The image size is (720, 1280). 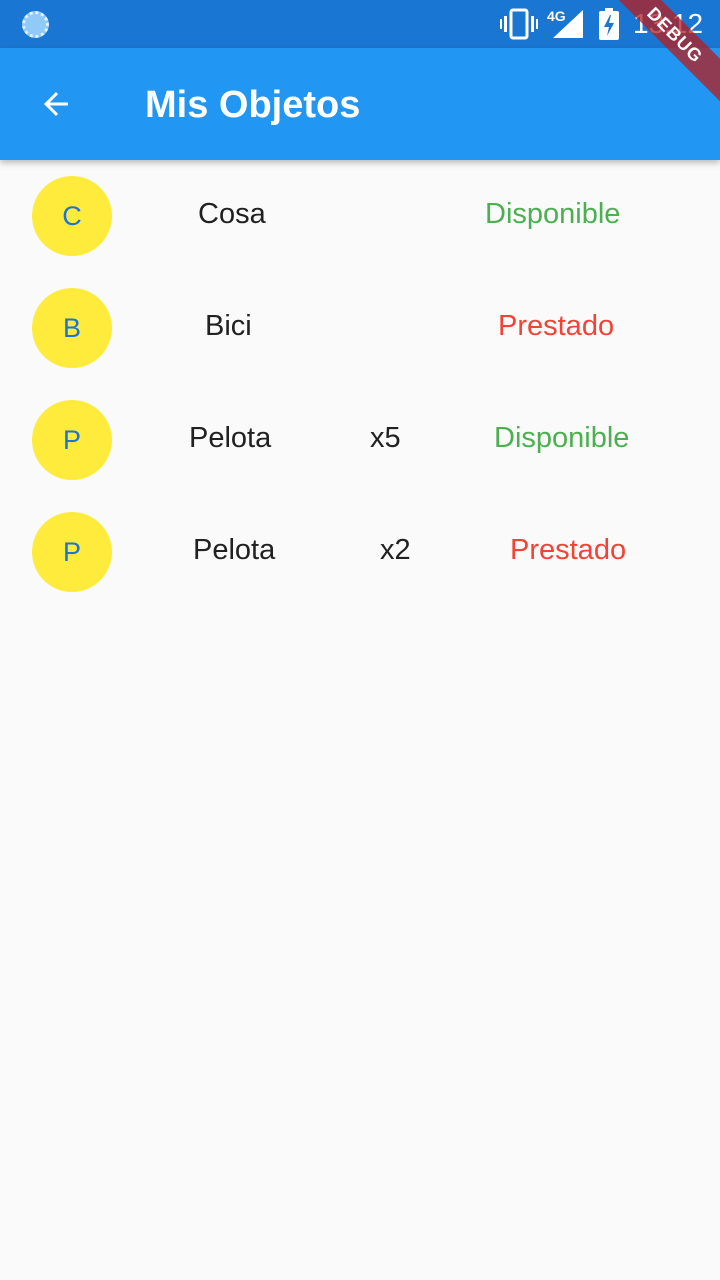 What do you see at coordinates (360, 552) in the screenshot?
I see `list-item: P Pelota x2 Prestado` at bounding box center [360, 552].